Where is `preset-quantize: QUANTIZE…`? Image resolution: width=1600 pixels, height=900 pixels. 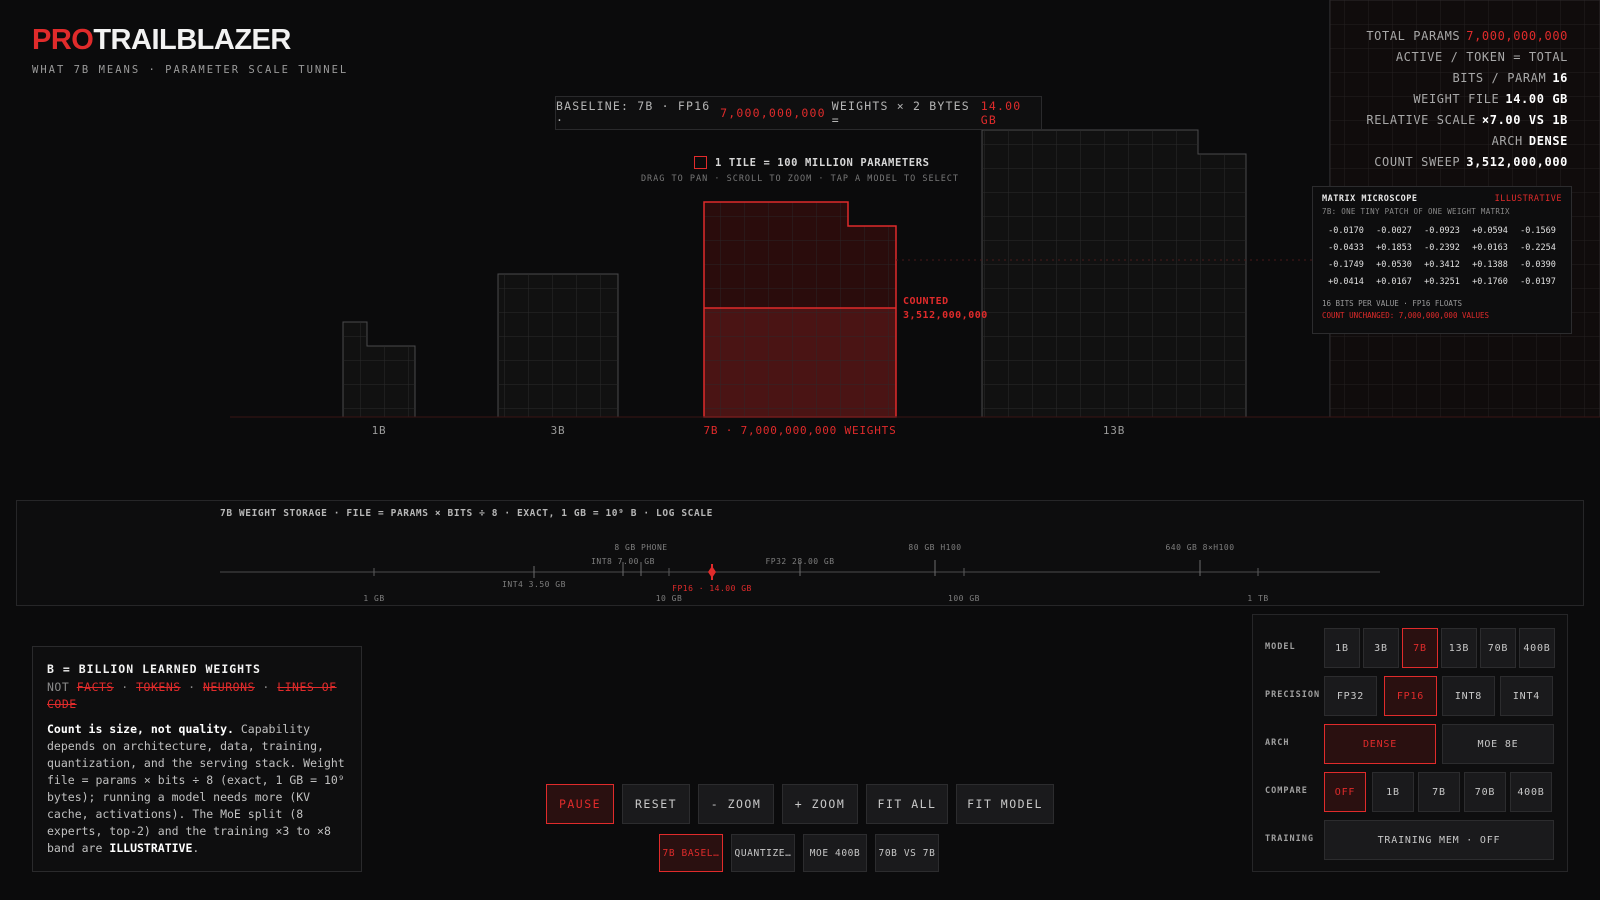
preset-quantize: QUANTIZE… is located at coordinates (763, 853).